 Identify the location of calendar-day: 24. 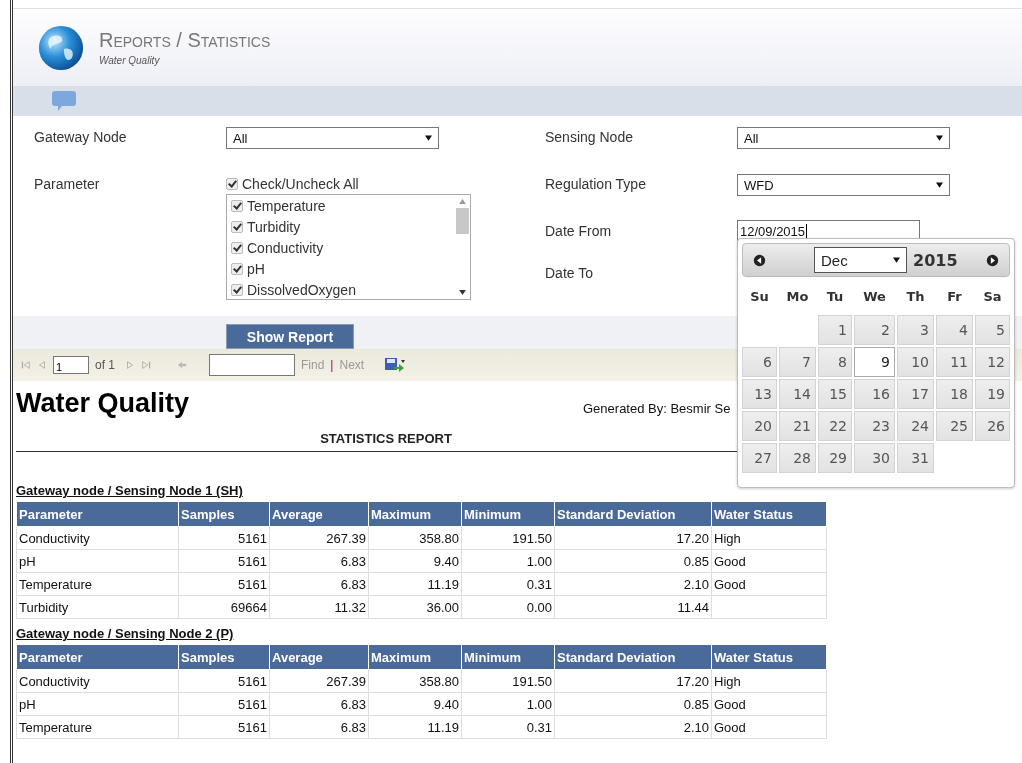
(915, 426).